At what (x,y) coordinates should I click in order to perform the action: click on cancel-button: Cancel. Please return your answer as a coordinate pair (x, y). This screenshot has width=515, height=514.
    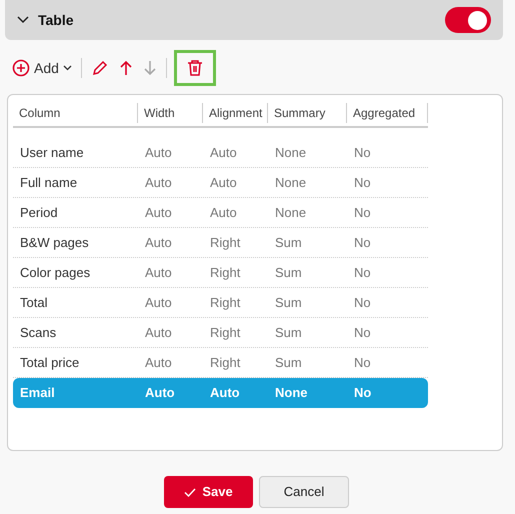
    Looking at the image, I should click on (304, 492).